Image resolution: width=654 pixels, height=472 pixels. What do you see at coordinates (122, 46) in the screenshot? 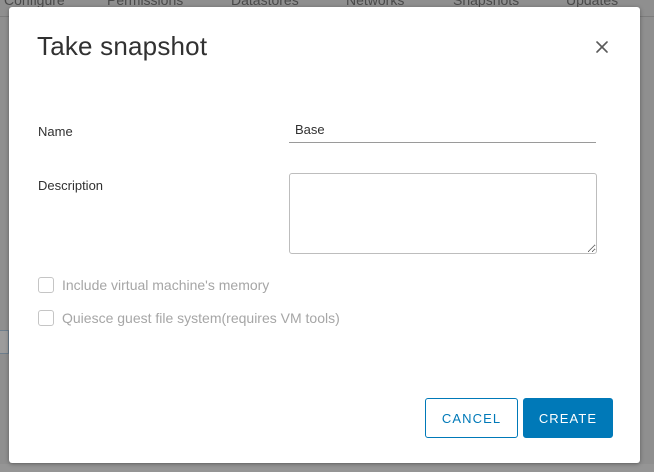
I see `dialog-title: Take snapshot` at bounding box center [122, 46].